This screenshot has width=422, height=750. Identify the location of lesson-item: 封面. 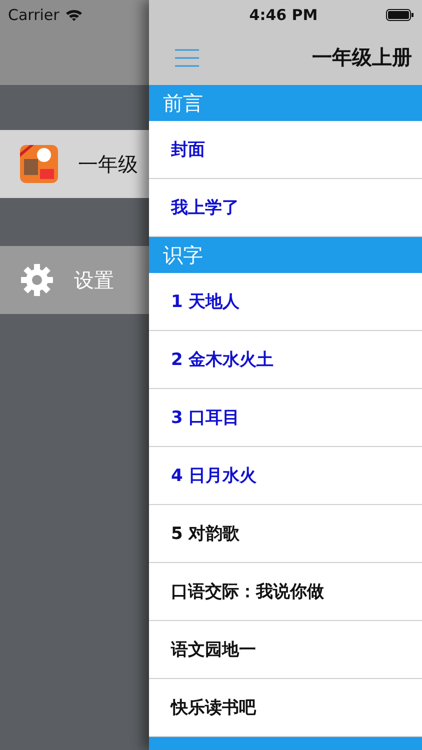
(285, 150).